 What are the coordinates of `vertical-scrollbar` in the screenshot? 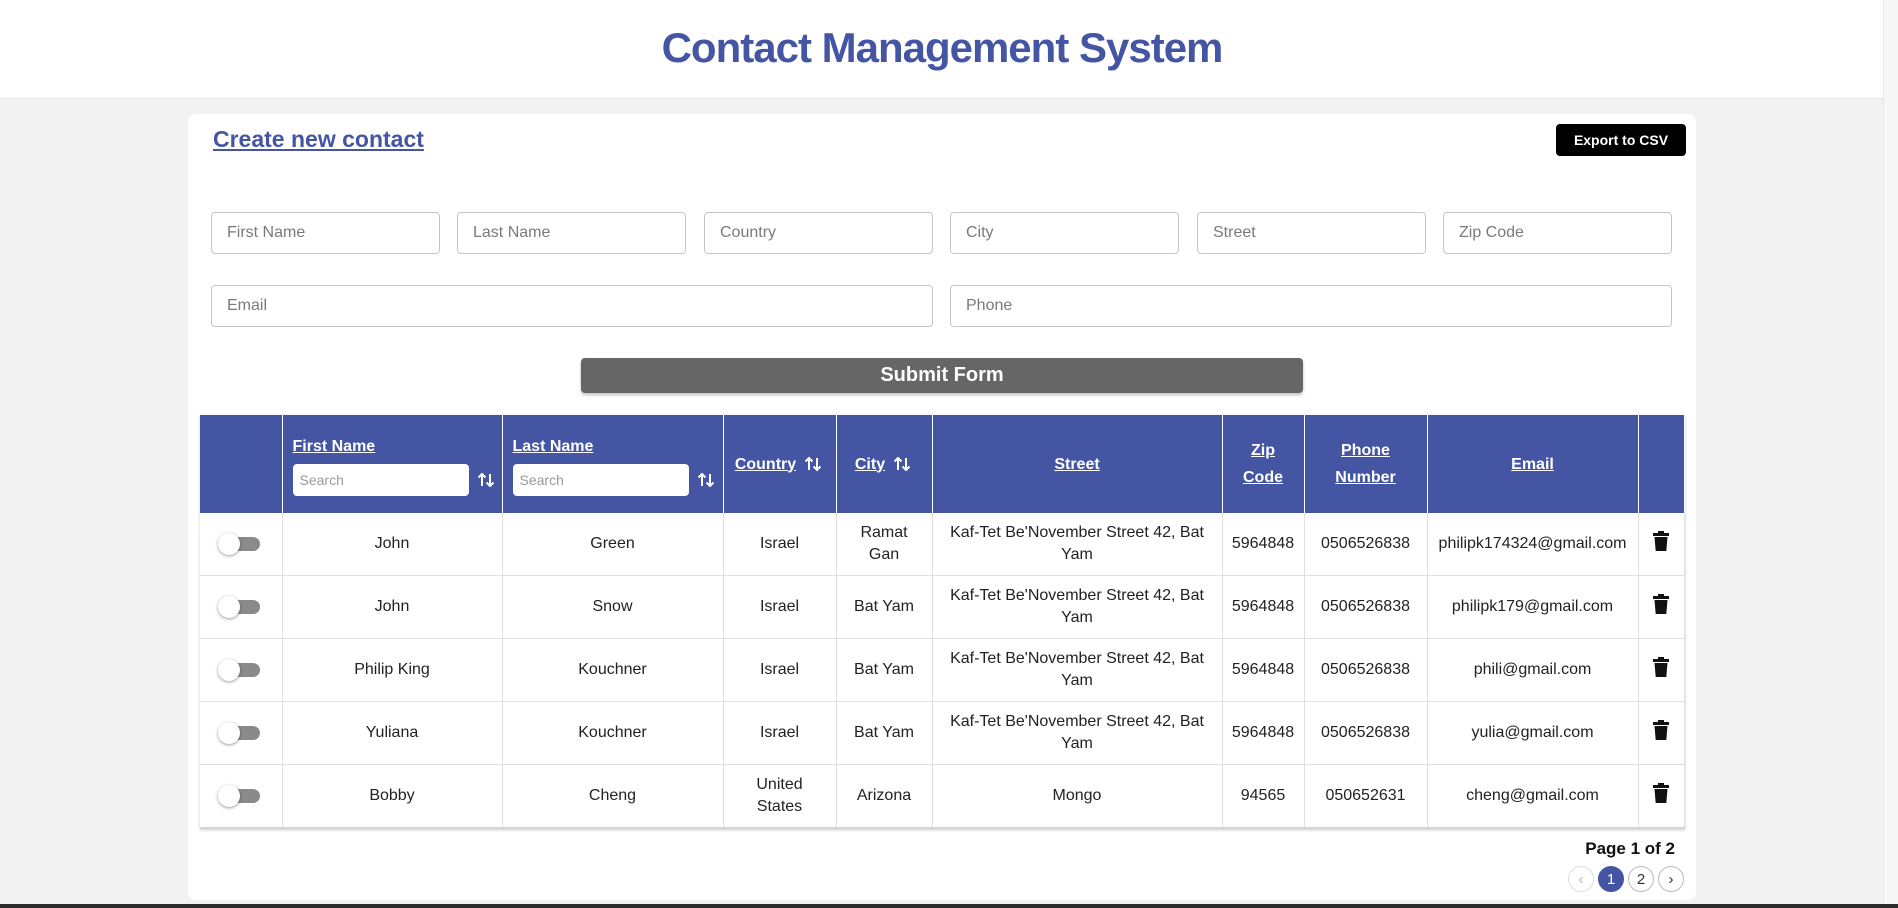 It's located at (1890, 454).